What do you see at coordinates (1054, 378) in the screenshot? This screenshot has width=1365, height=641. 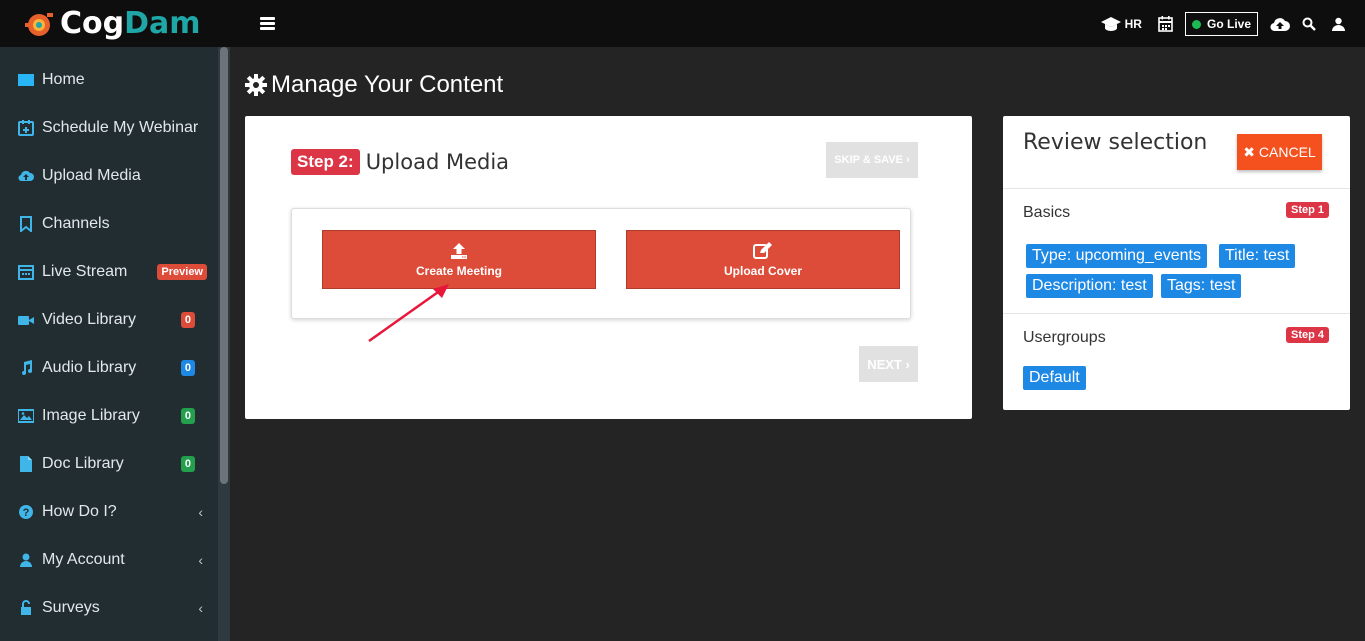 I see `tag-usergroup: Default` at bounding box center [1054, 378].